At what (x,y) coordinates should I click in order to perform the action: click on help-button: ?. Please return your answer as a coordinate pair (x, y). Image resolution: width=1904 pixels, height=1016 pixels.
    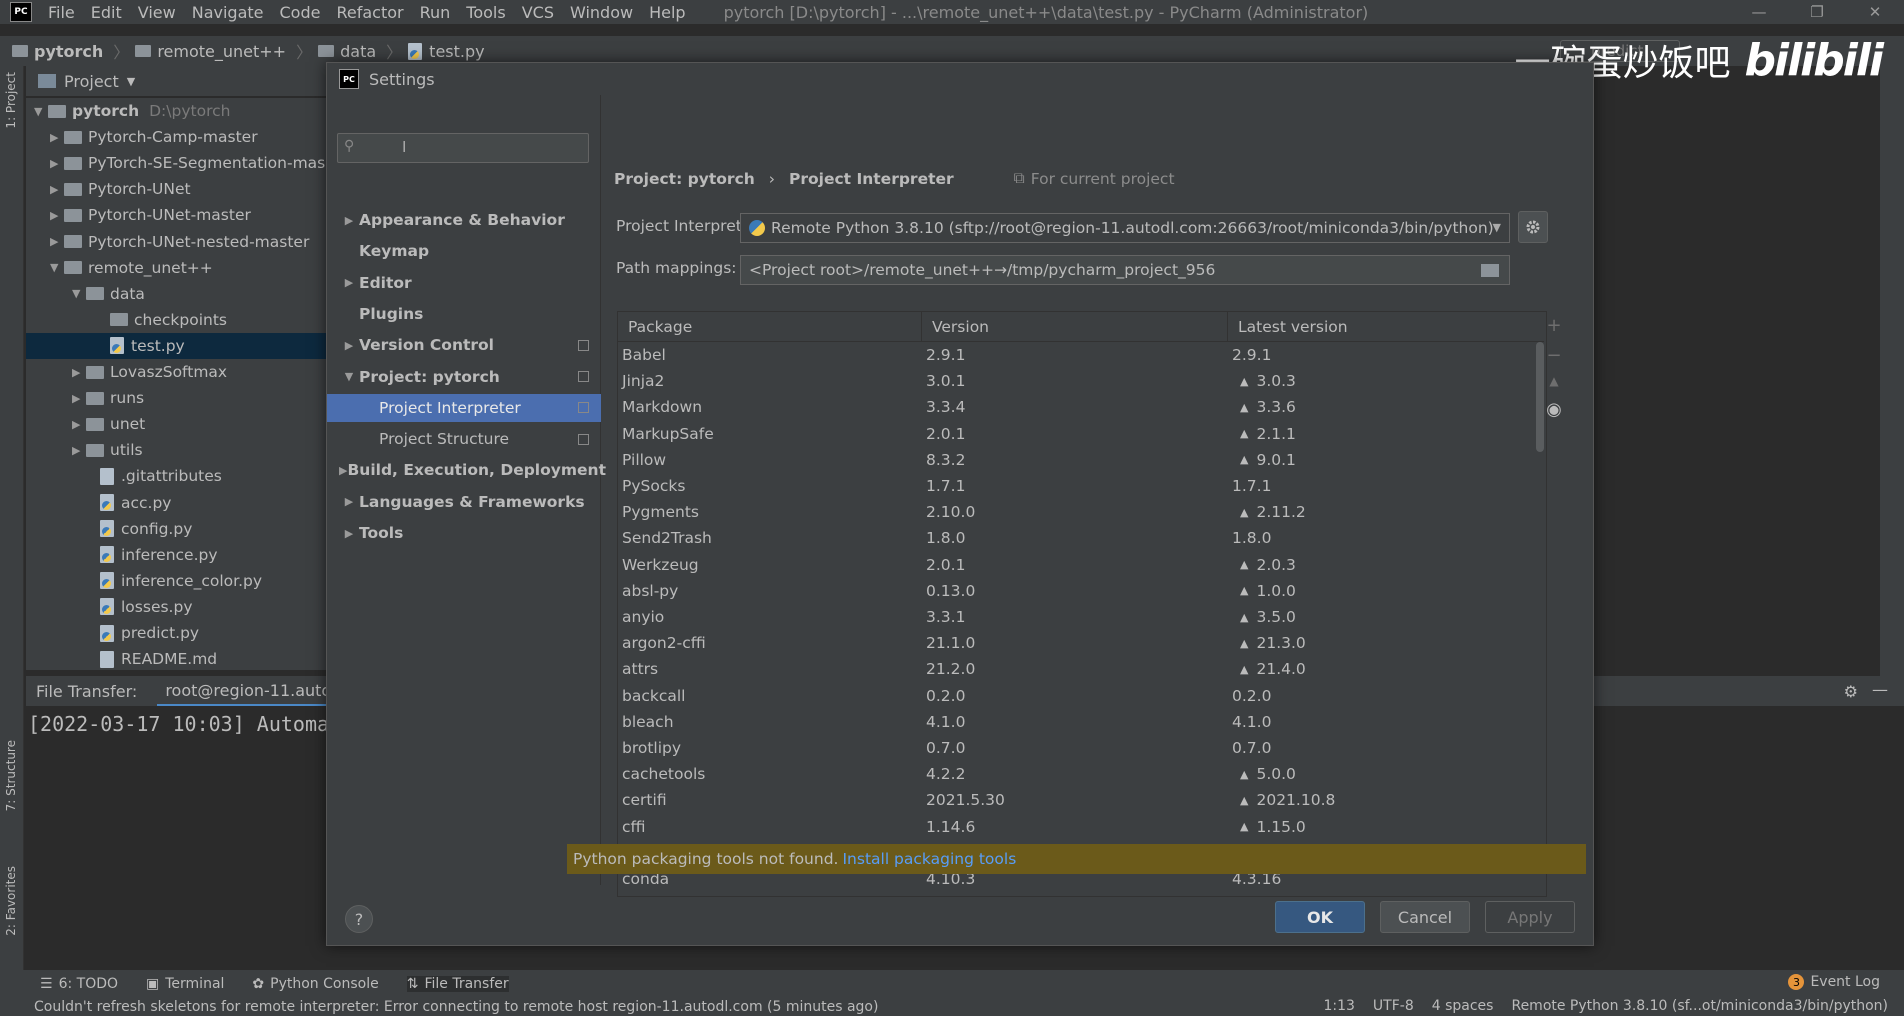
    Looking at the image, I should click on (359, 919).